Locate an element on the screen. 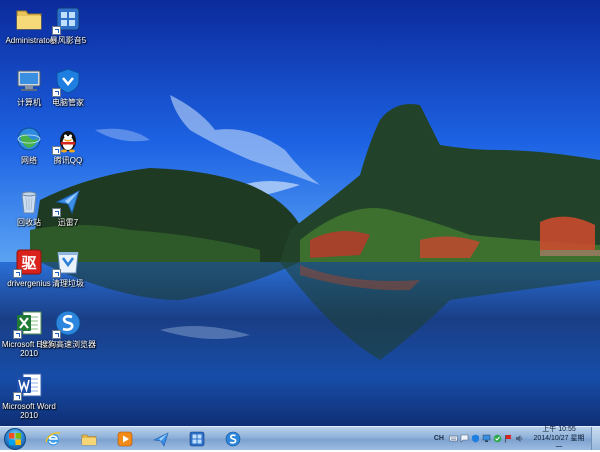  start-button is located at coordinates (15, 439).